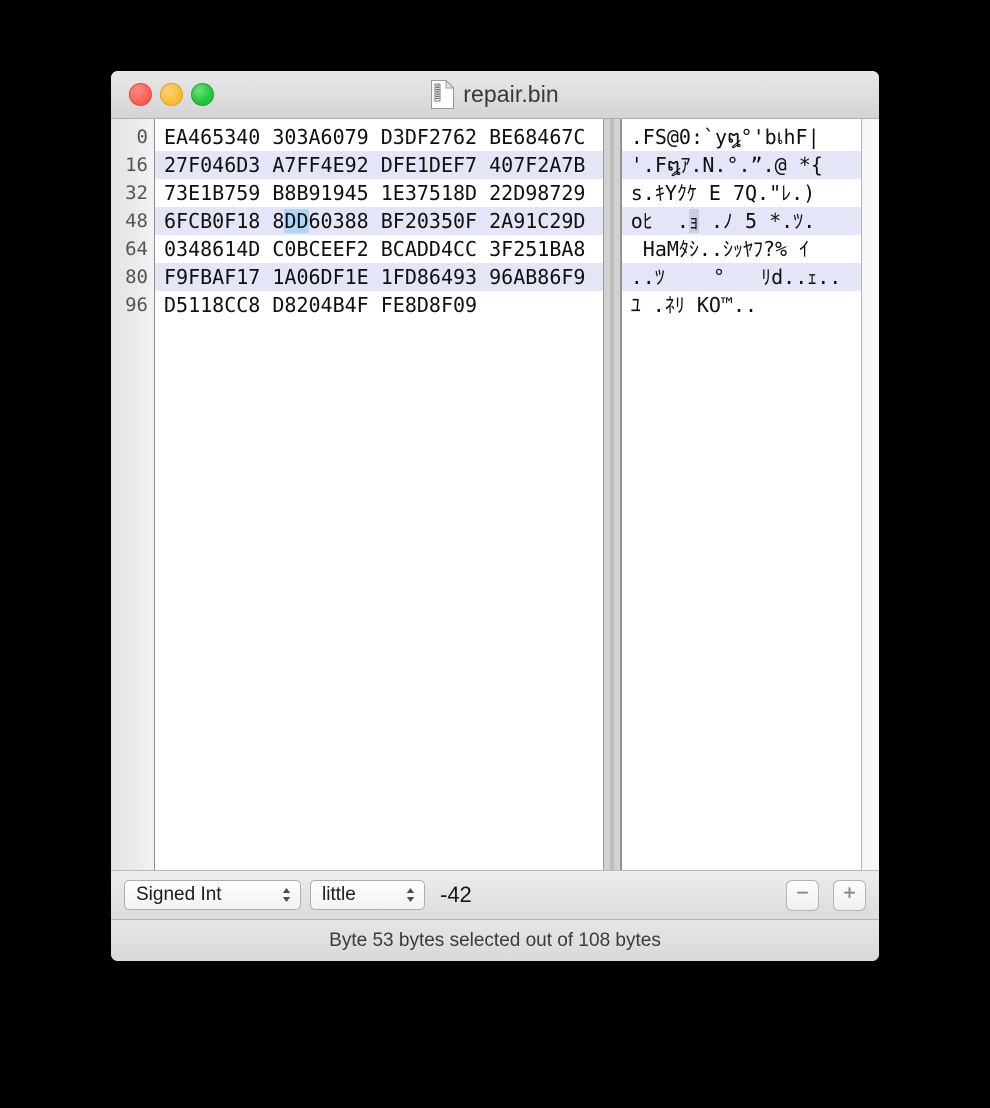  I want to click on endianness-select: little, so click(367, 895).